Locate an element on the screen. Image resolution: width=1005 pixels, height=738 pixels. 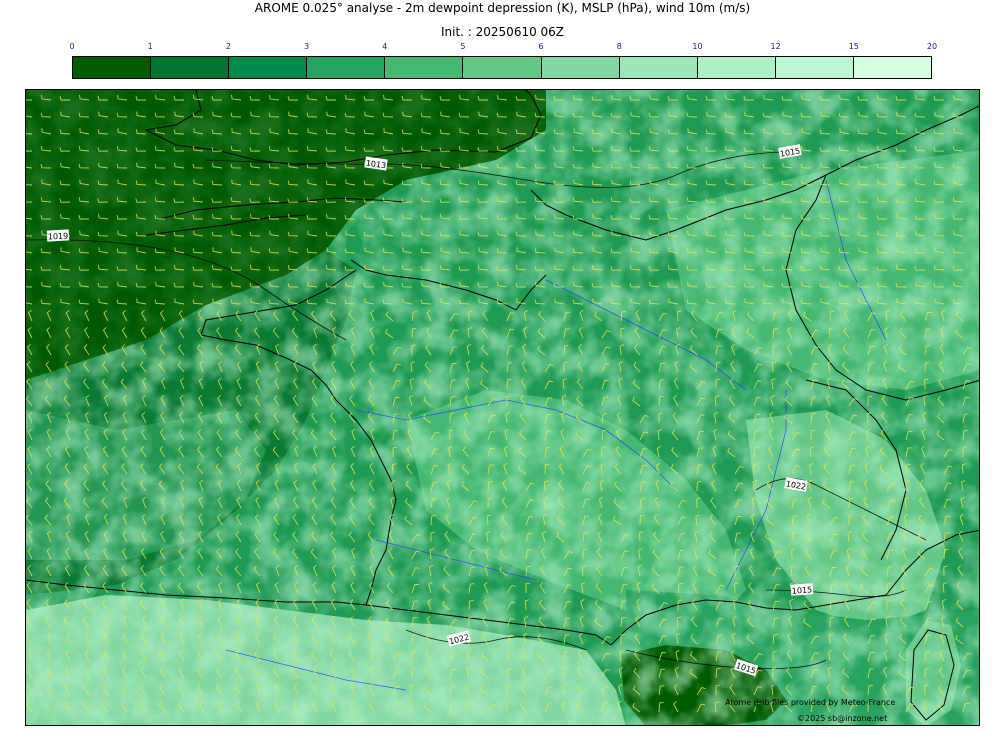
colorbar-tick-label: 12 is located at coordinates (775, 46).